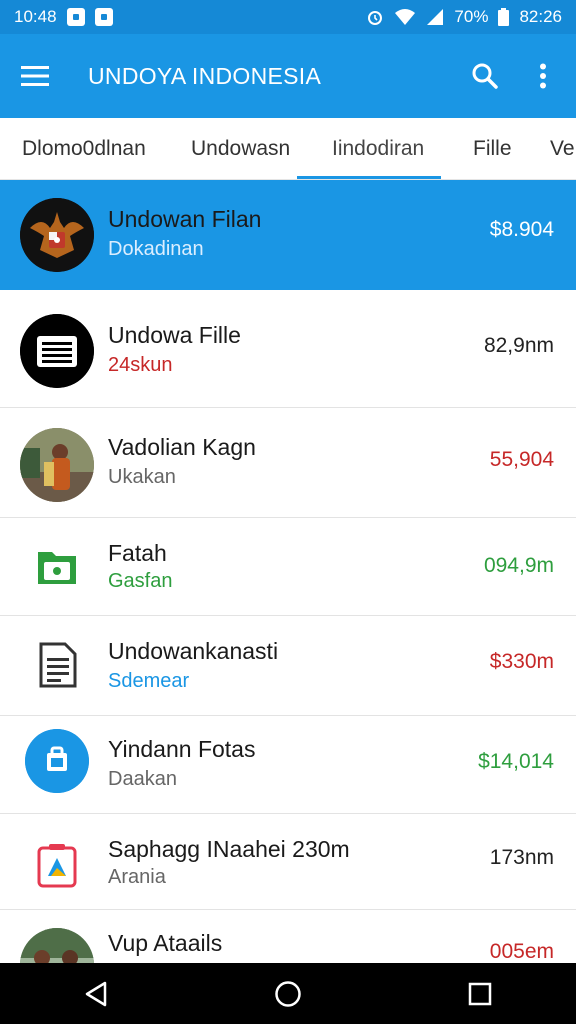  What do you see at coordinates (562, 148) in the screenshot?
I see `tab-4: Ve` at bounding box center [562, 148].